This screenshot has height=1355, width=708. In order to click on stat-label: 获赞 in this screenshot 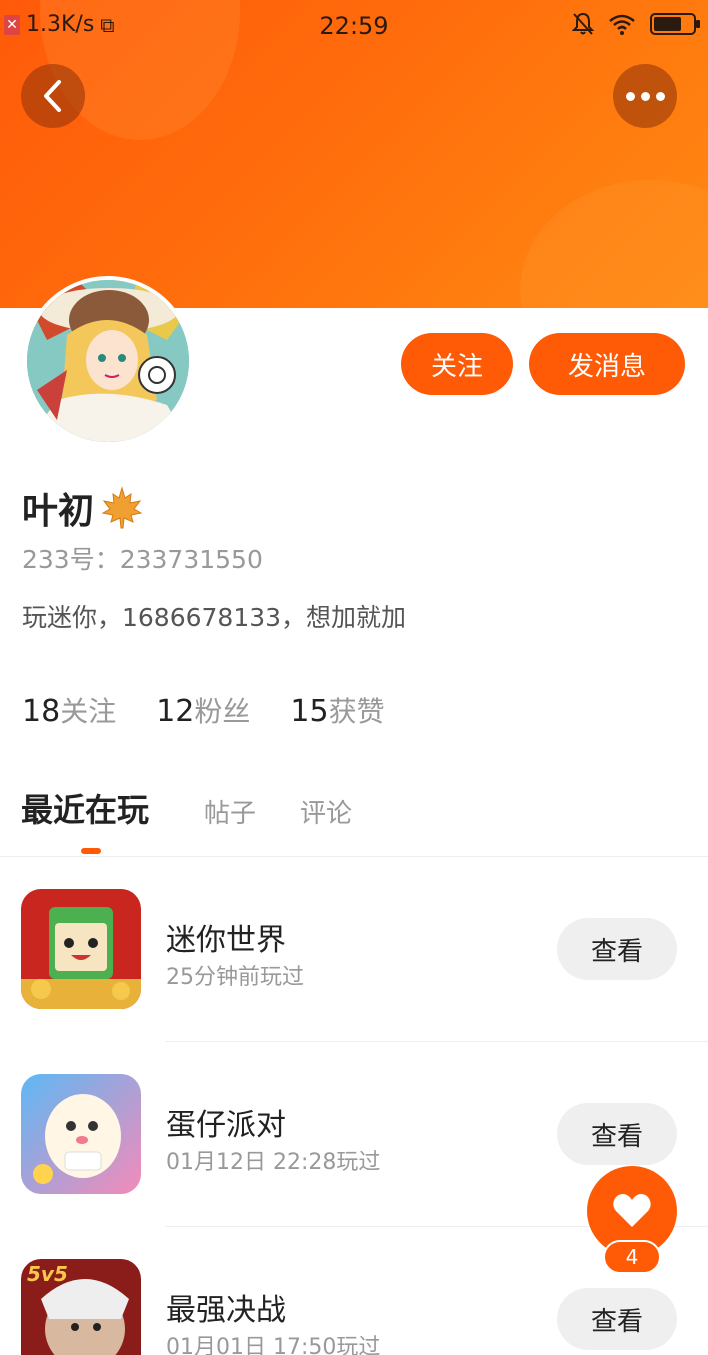, I will do `click(356, 711)`.